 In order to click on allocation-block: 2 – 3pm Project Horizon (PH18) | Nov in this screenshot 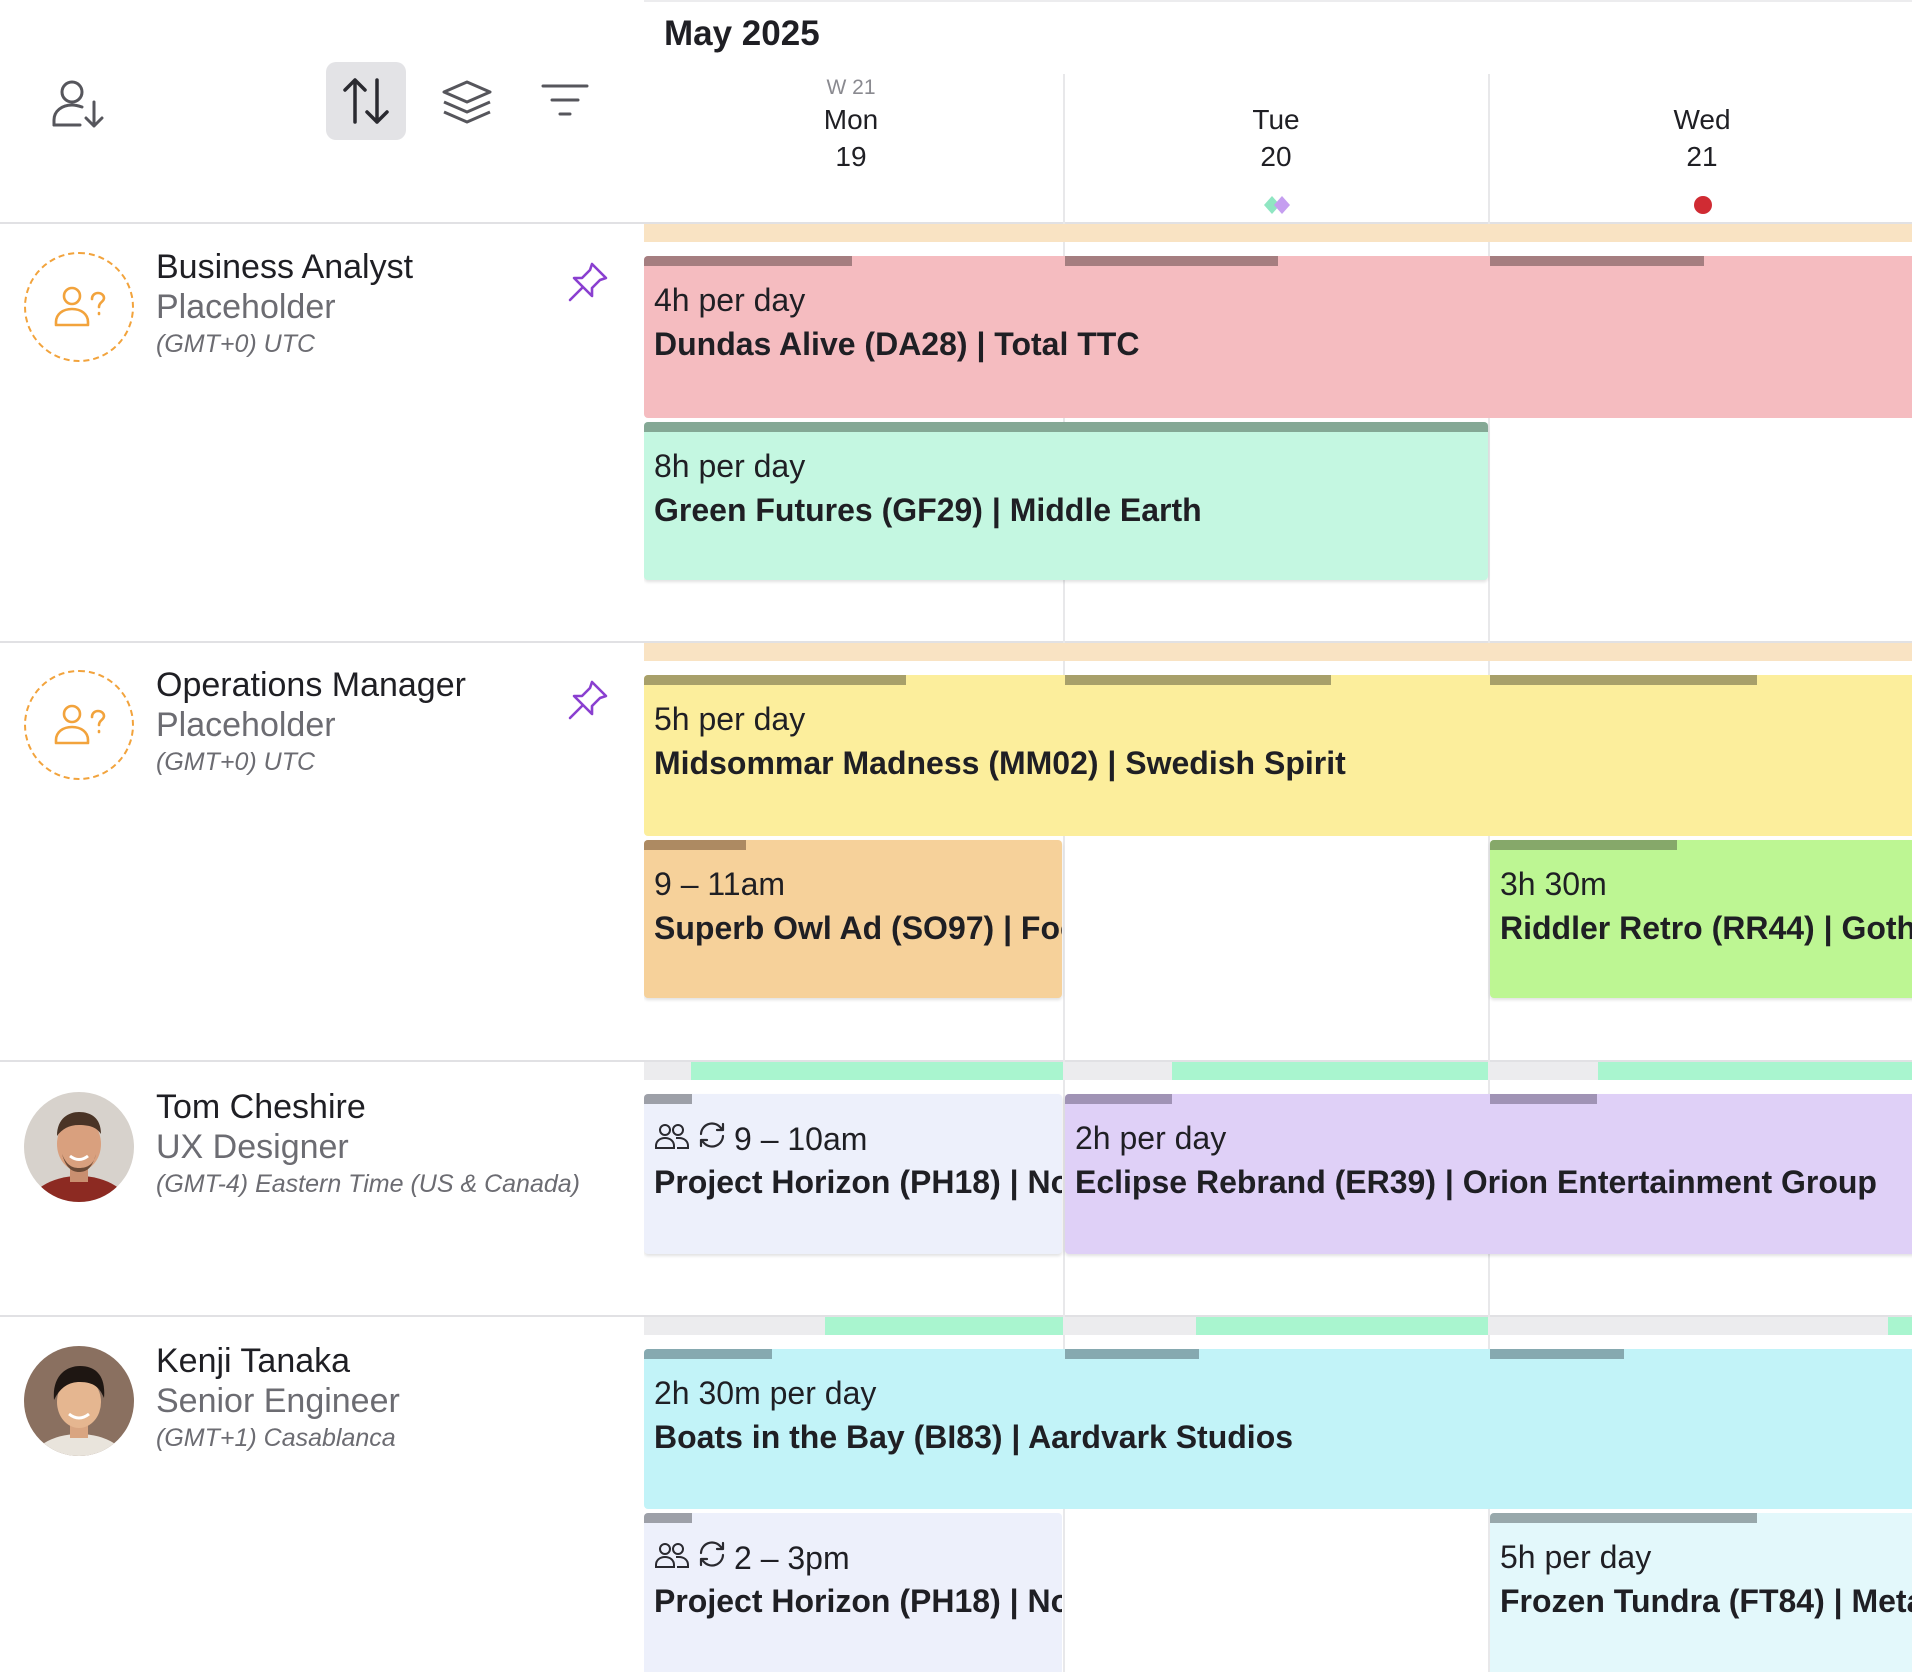, I will do `click(853, 1592)`.